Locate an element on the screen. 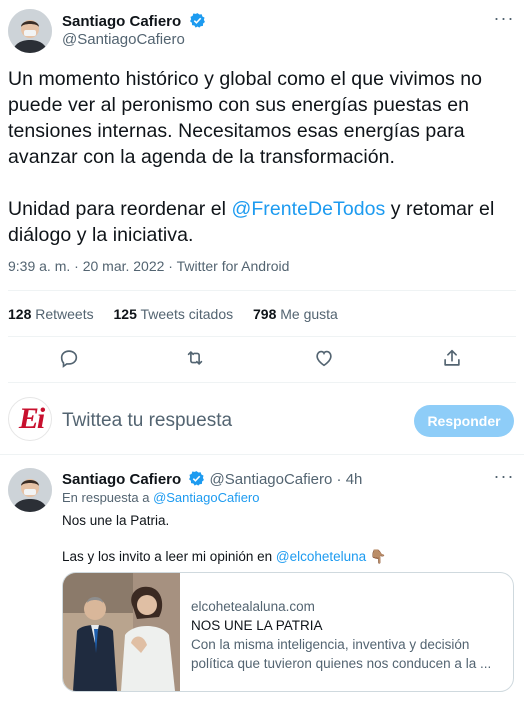 This screenshot has width=524, height=701. reply-text-segment: Las y los invito a leer mi opinión en is located at coordinates (169, 556).